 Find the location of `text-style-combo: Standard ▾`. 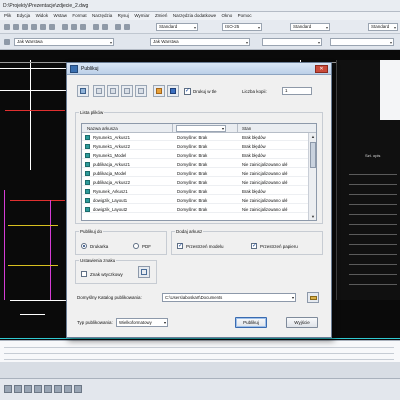

text-style-combo: Standard ▾ is located at coordinates (177, 27).